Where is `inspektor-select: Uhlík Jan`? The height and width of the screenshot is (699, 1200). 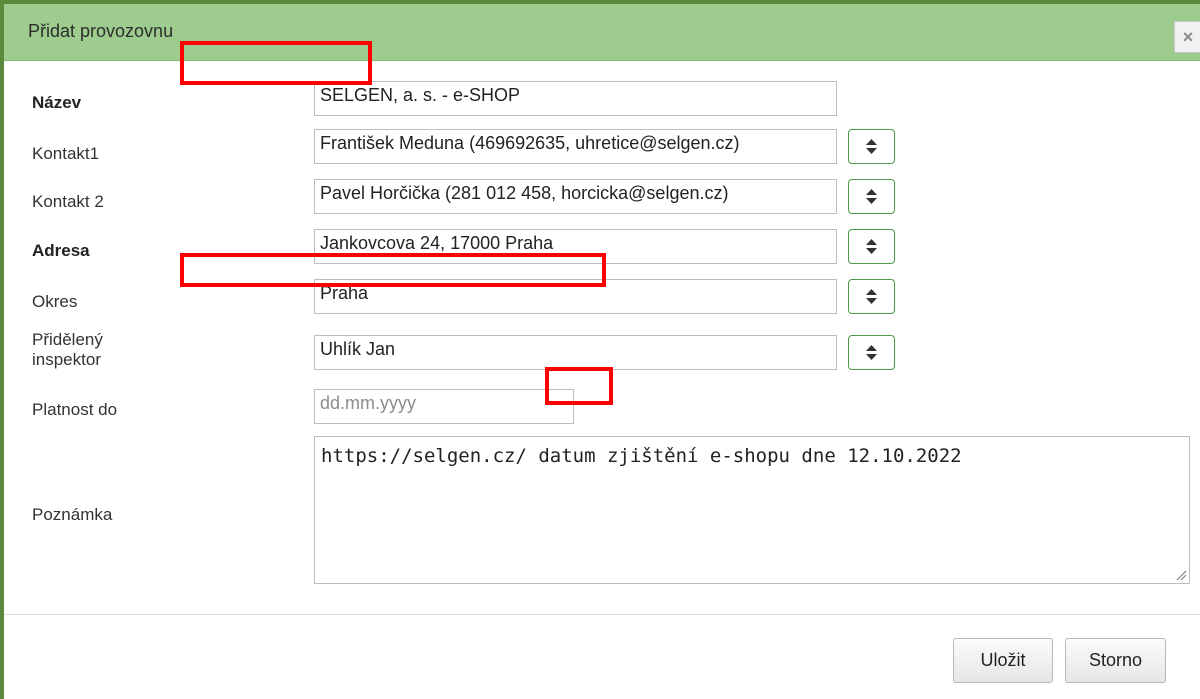 inspektor-select: Uhlík Jan is located at coordinates (575, 352).